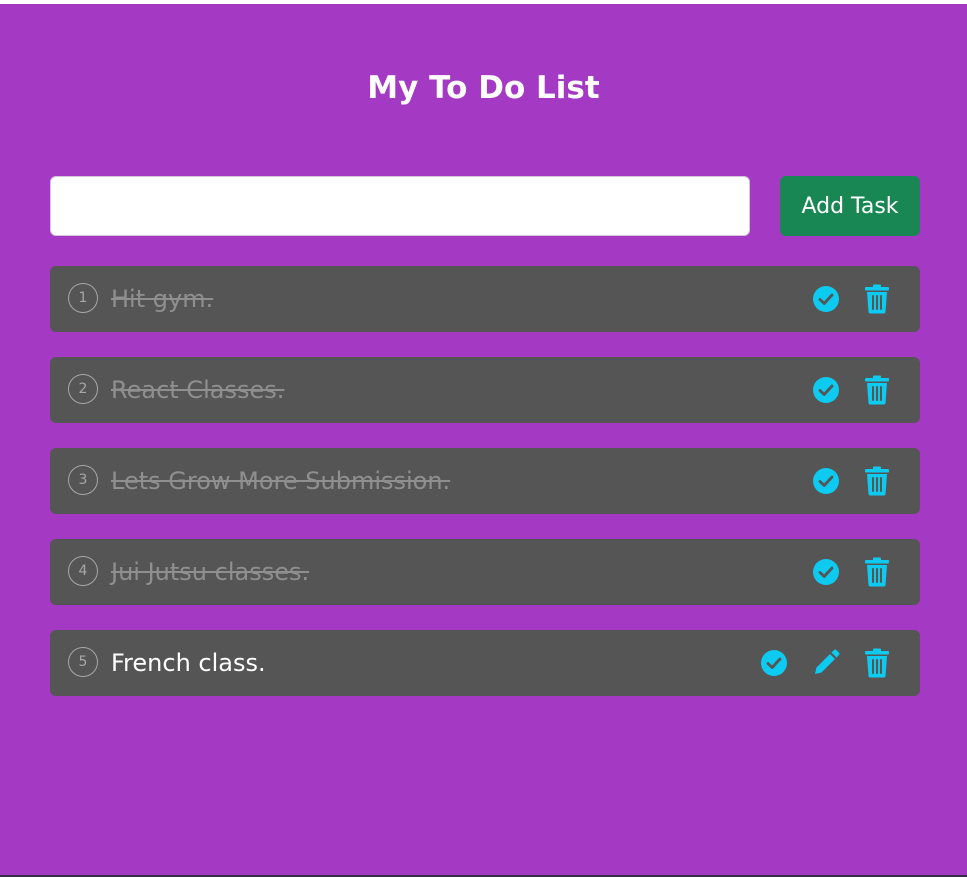 The height and width of the screenshot is (877, 967). Describe the element at coordinates (162, 299) in the screenshot. I see `task-text: Hit gym.` at that location.